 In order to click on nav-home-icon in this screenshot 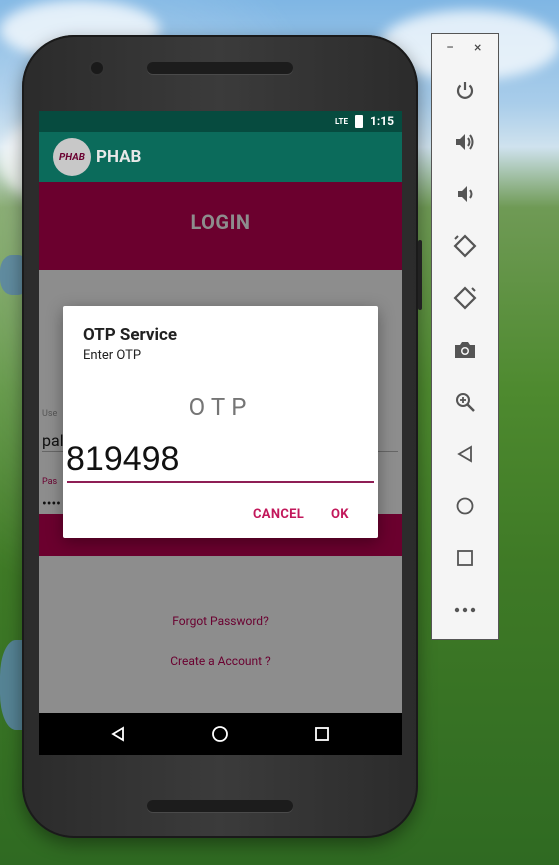, I will do `click(220, 734)`.